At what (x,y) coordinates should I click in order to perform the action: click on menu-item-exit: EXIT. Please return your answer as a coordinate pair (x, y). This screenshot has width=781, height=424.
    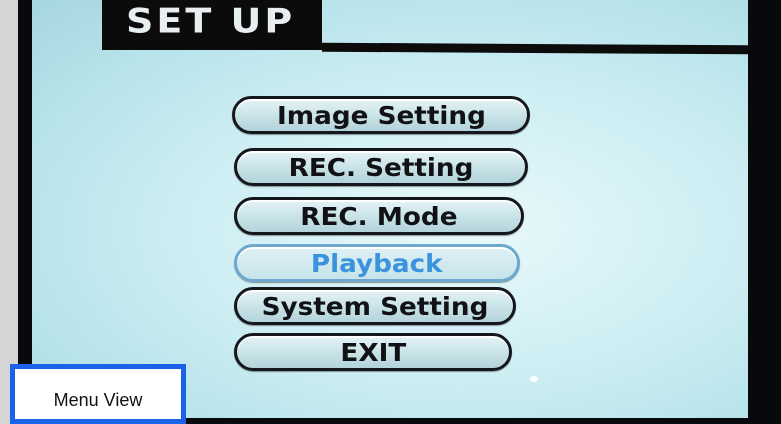
    Looking at the image, I should click on (373, 352).